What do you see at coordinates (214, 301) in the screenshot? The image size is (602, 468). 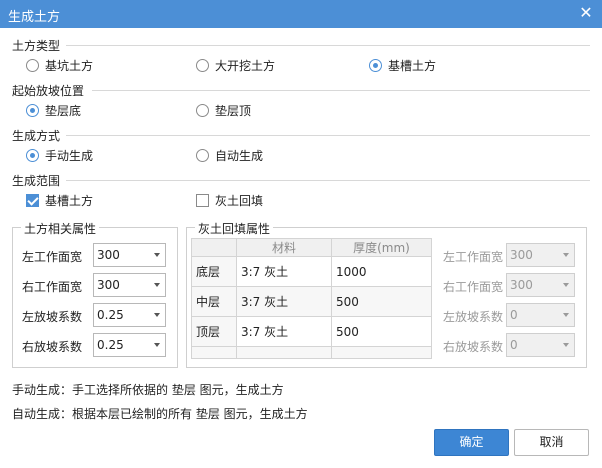 I see `row-header-middle: 中层` at bounding box center [214, 301].